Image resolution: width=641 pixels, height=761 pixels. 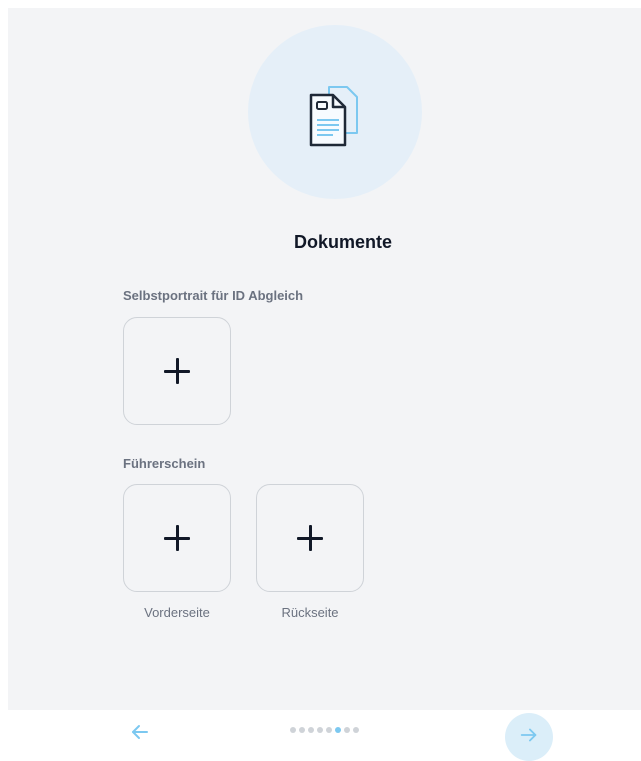 I want to click on arrow-right-icon, so click(x=528, y=735).